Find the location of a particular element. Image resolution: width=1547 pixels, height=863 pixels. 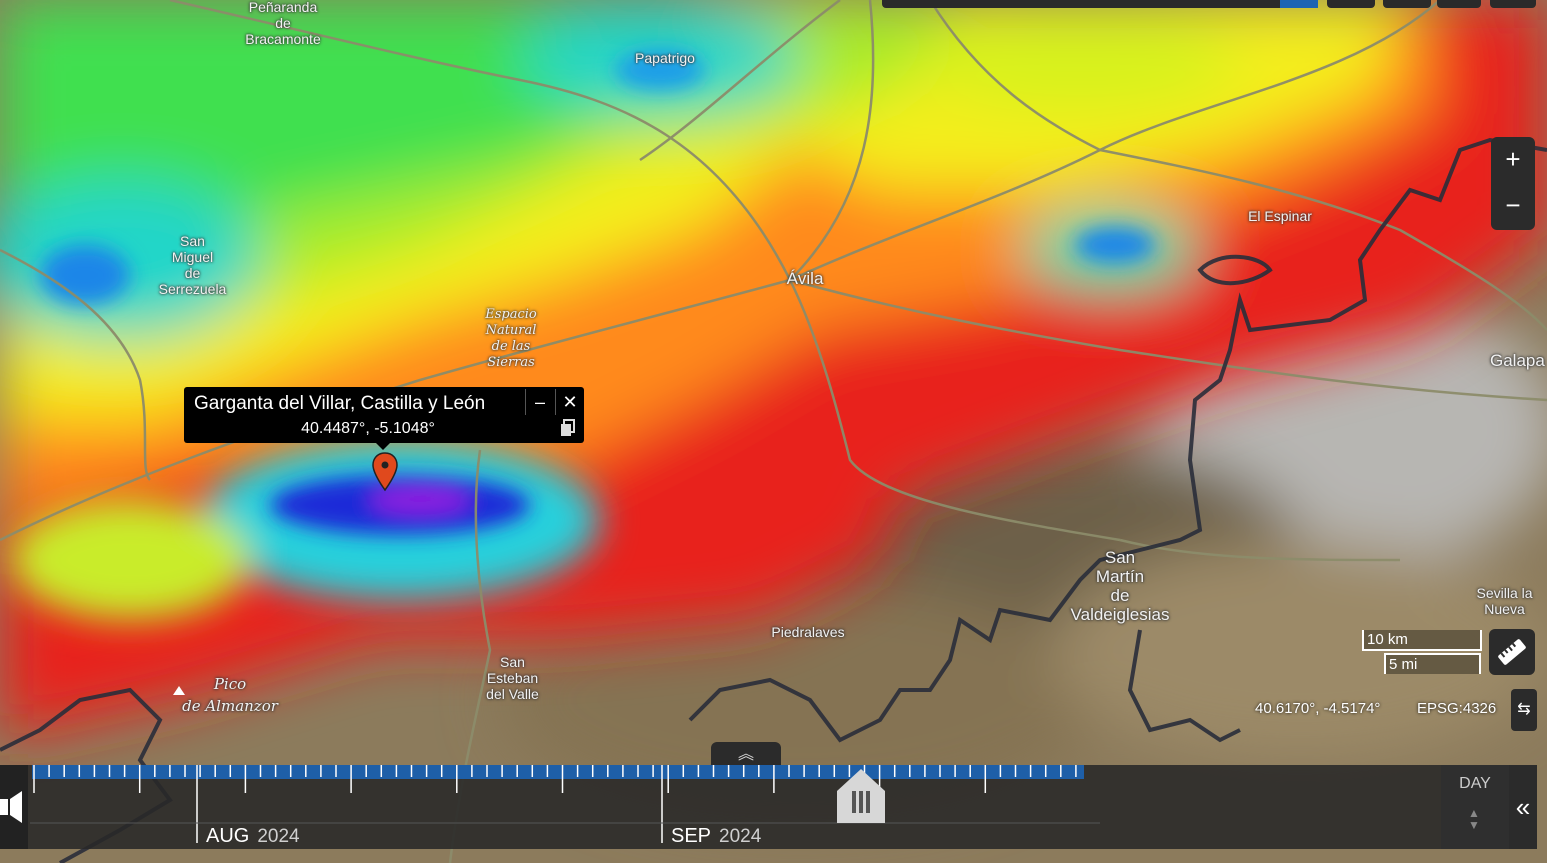

scale-bar: 10 km 5 mi is located at coordinates (1422, 653).